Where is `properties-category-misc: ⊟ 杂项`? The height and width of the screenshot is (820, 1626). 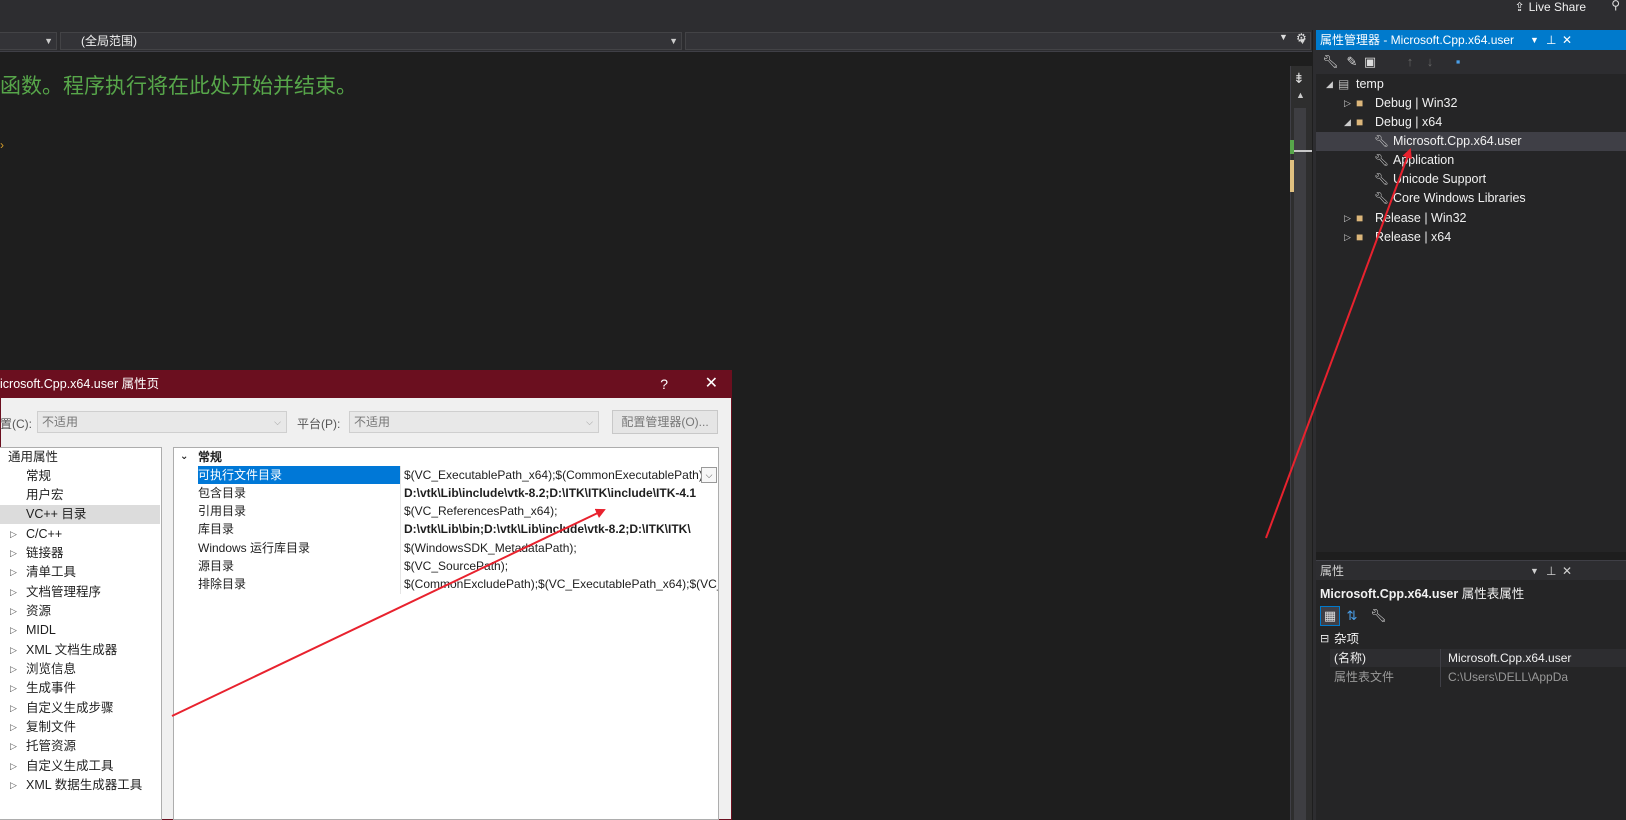 properties-category-misc: ⊟ 杂项 is located at coordinates (1471, 639).